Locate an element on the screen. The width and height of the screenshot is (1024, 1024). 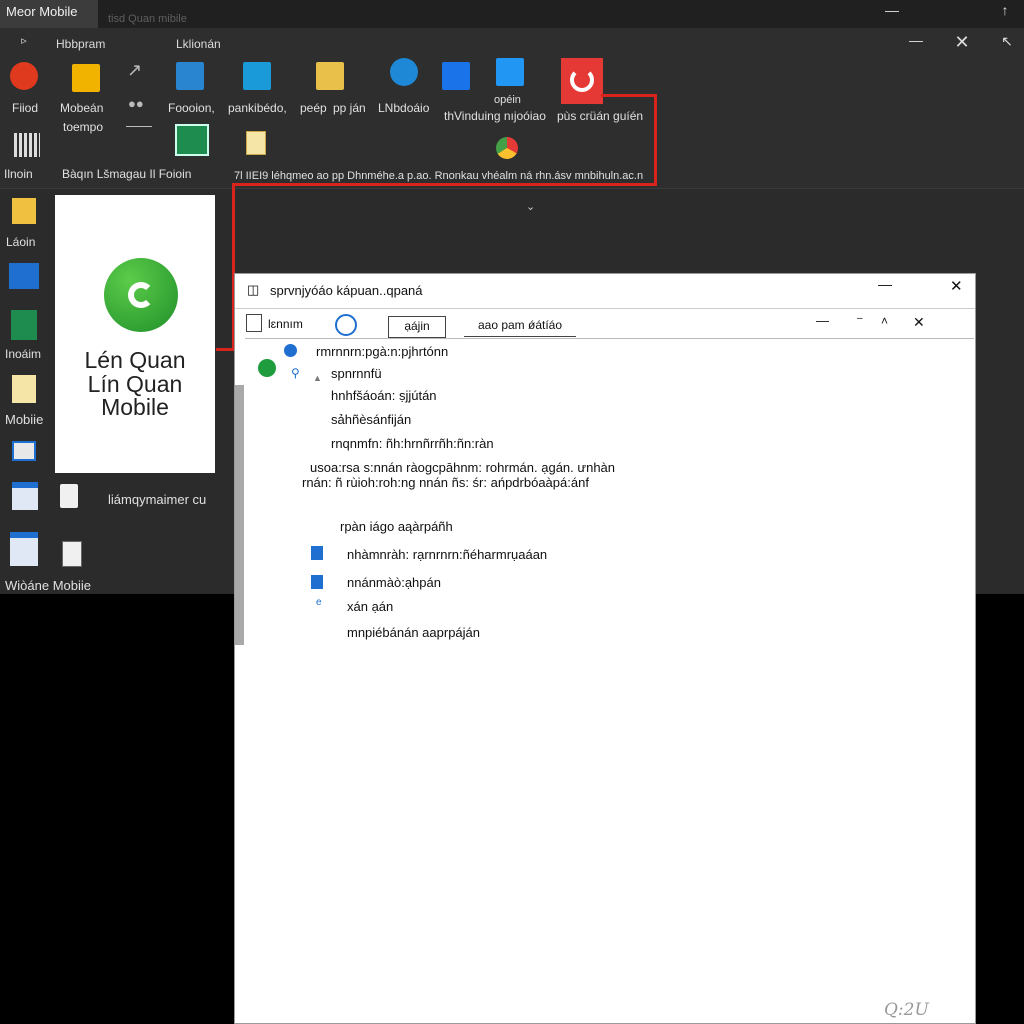
desktop-label-3: Mobiie is located at coordinates (24, 419).